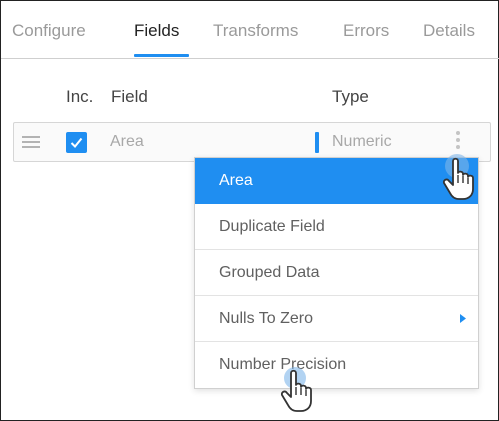  Describe the element at coordinates (127, 141) in the screenshot. I see `field-name: Area` at that location.